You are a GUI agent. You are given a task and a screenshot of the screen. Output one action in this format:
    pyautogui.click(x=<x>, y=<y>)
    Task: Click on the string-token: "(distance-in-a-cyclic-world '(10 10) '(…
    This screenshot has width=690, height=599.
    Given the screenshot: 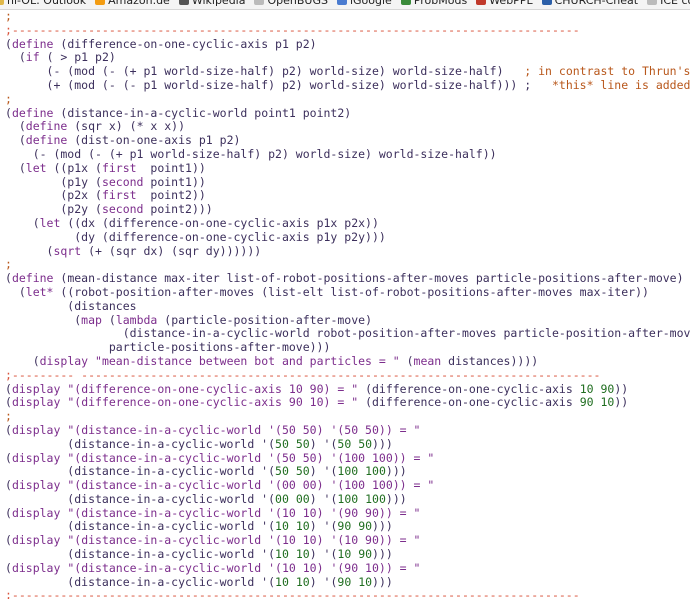 What is the action you would take?
    pyautogui.click(x=244, y=513)
    